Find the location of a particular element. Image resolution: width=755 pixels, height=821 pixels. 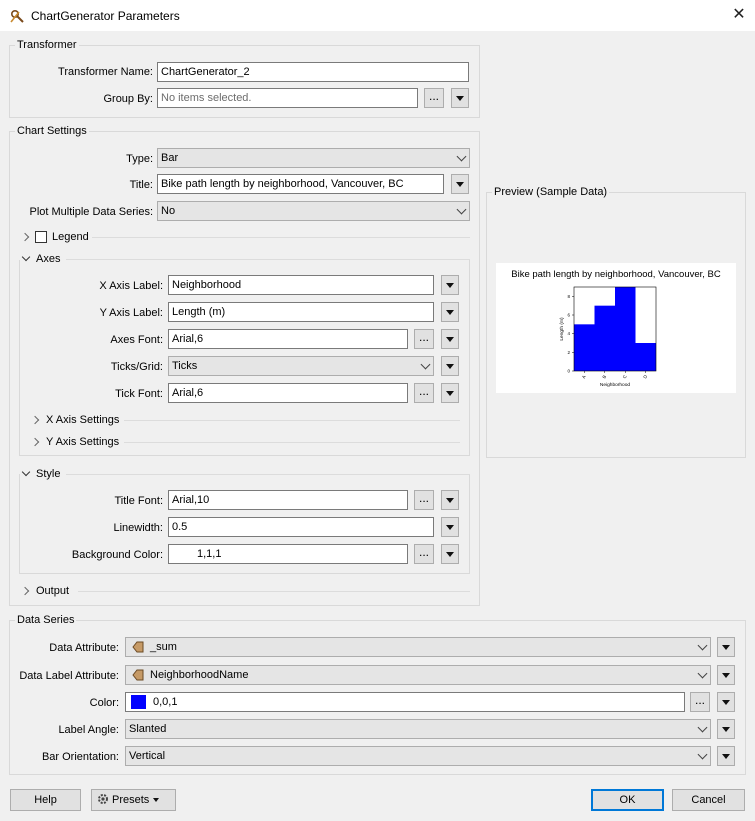

linewidth-input: 0.5 is located at coordinates (301, 527).